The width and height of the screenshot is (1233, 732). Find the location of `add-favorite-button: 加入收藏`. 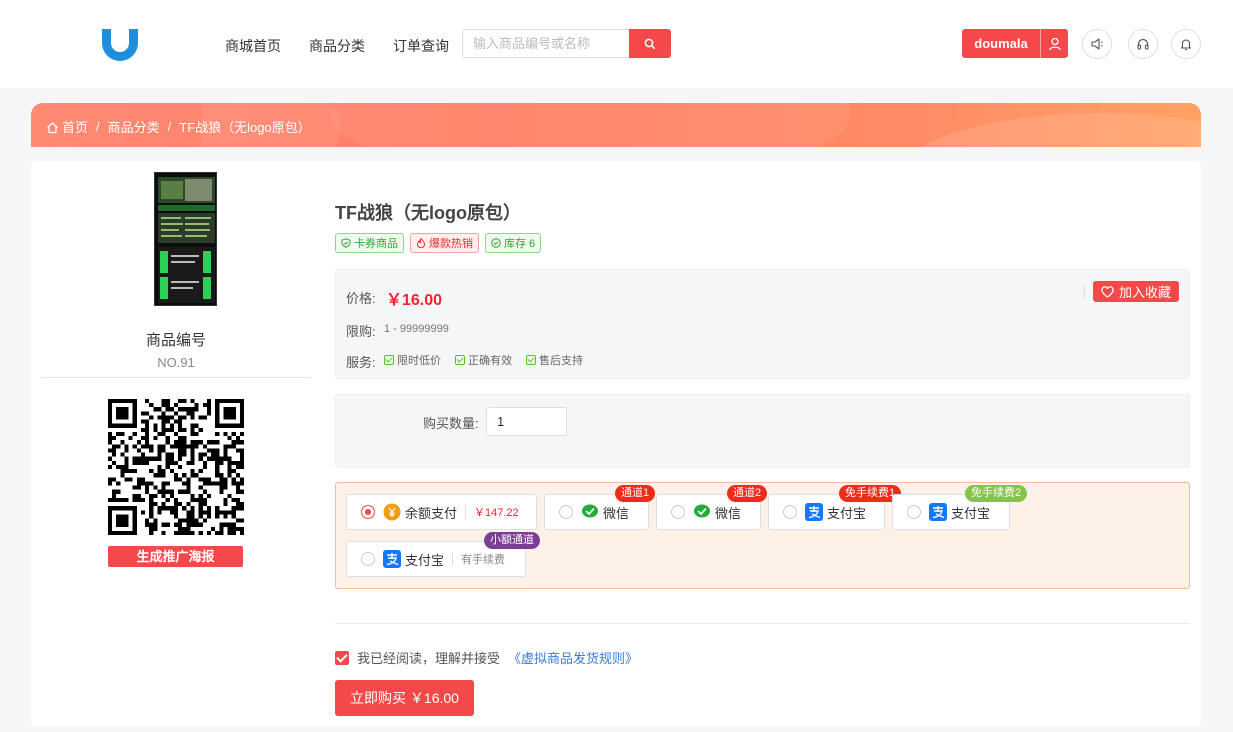

add-favorite-button: 加入收藏 is located at coordinates (1136, 291).